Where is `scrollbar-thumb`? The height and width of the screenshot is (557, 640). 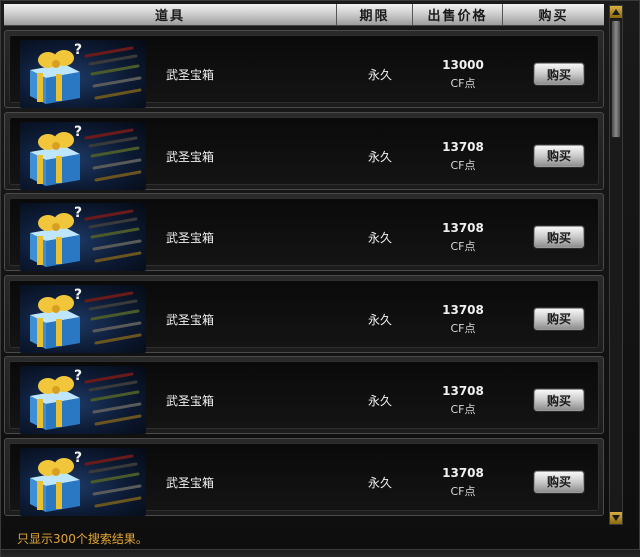
scrollbar-thumb is located at coordinates (616, 79).